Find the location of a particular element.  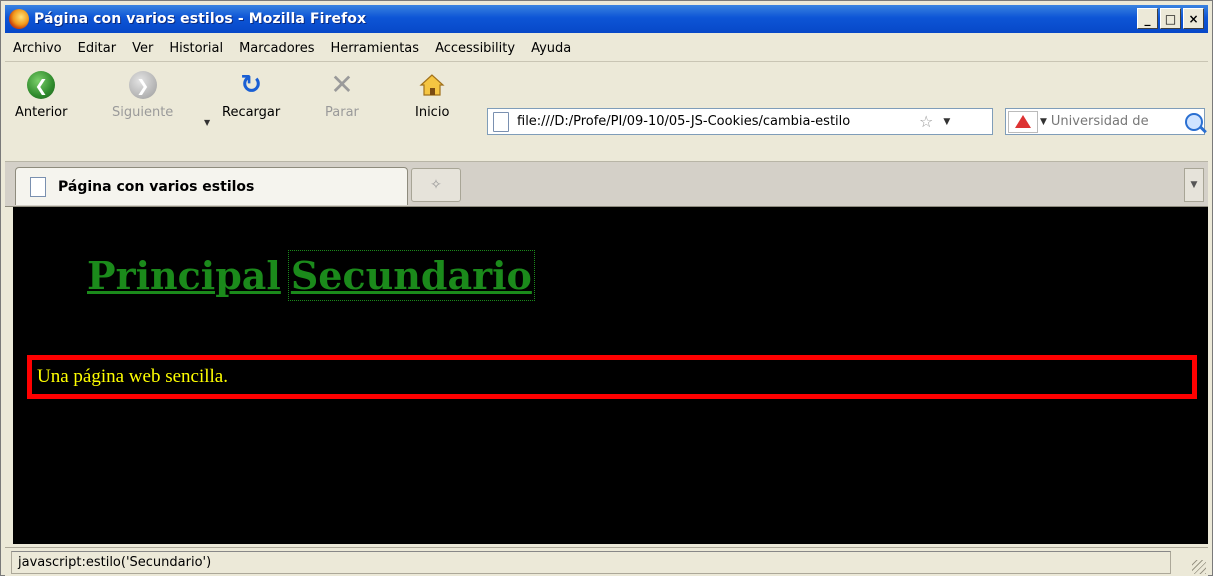

stop-button: ✕ Parar is located at coordinates (342, 94).